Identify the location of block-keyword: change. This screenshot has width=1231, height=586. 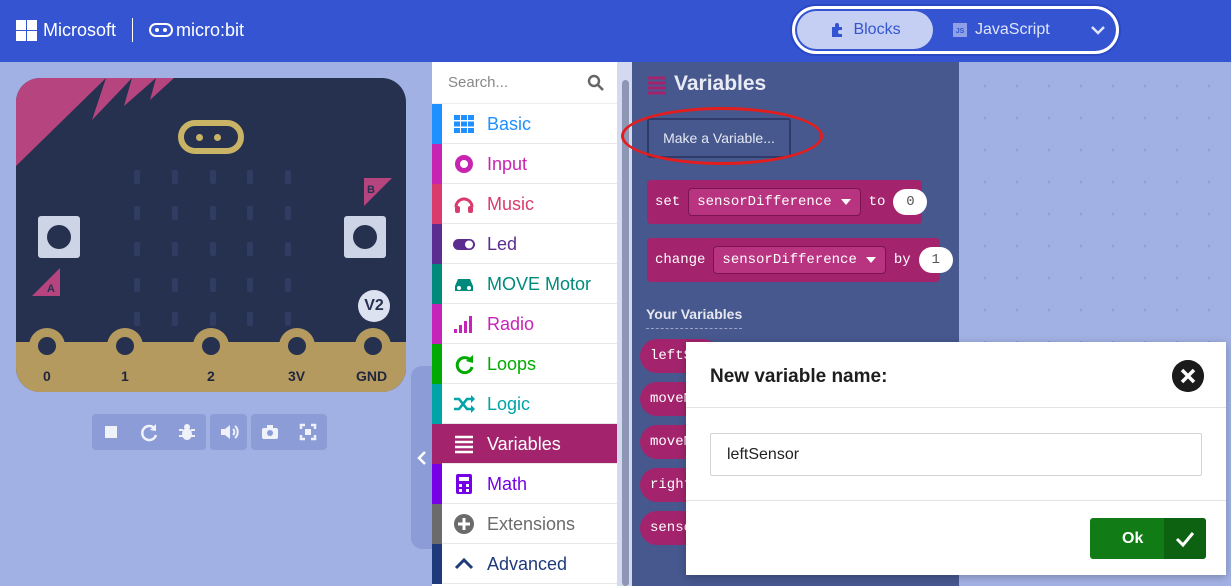
(680, 260).